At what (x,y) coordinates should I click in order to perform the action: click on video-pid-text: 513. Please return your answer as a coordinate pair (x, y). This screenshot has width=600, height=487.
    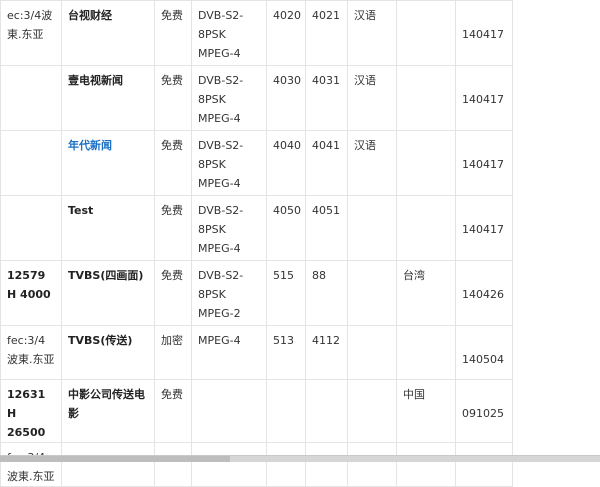
    Looking at the image, I should click on (283, 340).